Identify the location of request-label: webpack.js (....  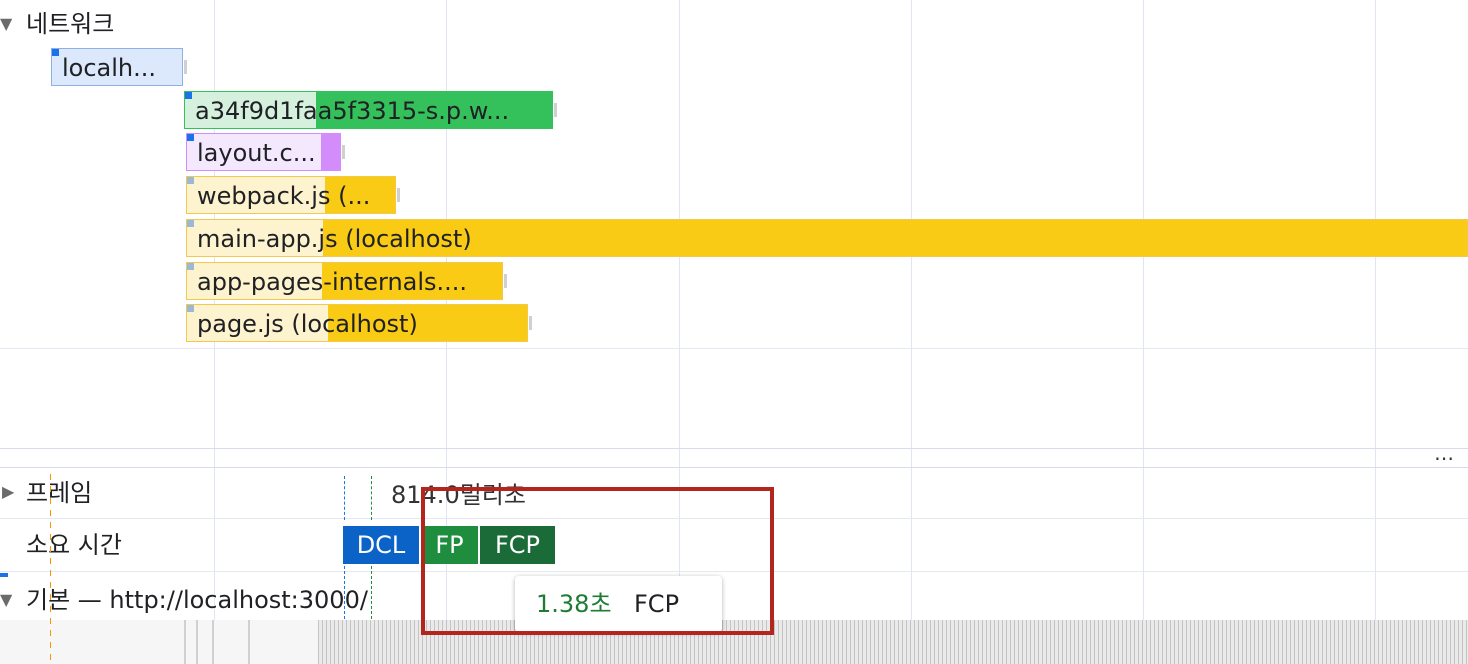
(284, 196).